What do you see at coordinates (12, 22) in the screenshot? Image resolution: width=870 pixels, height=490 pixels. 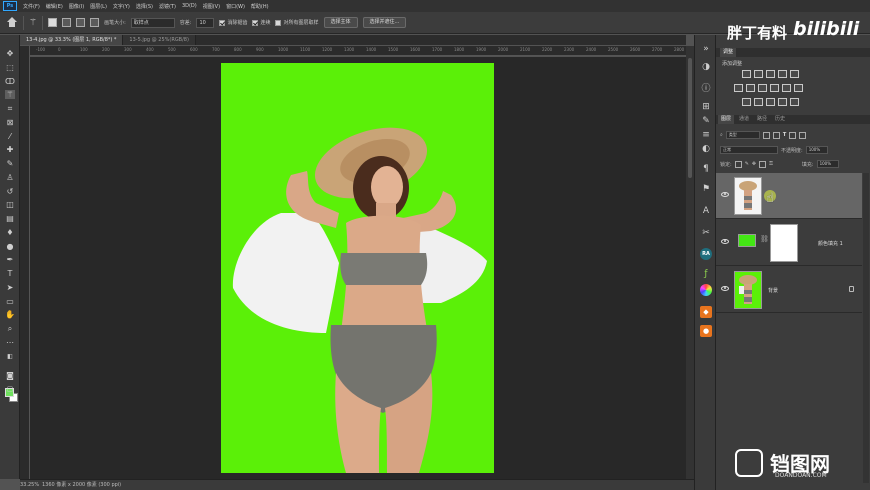 I see `home-icon` at bounding box center [12, 22].